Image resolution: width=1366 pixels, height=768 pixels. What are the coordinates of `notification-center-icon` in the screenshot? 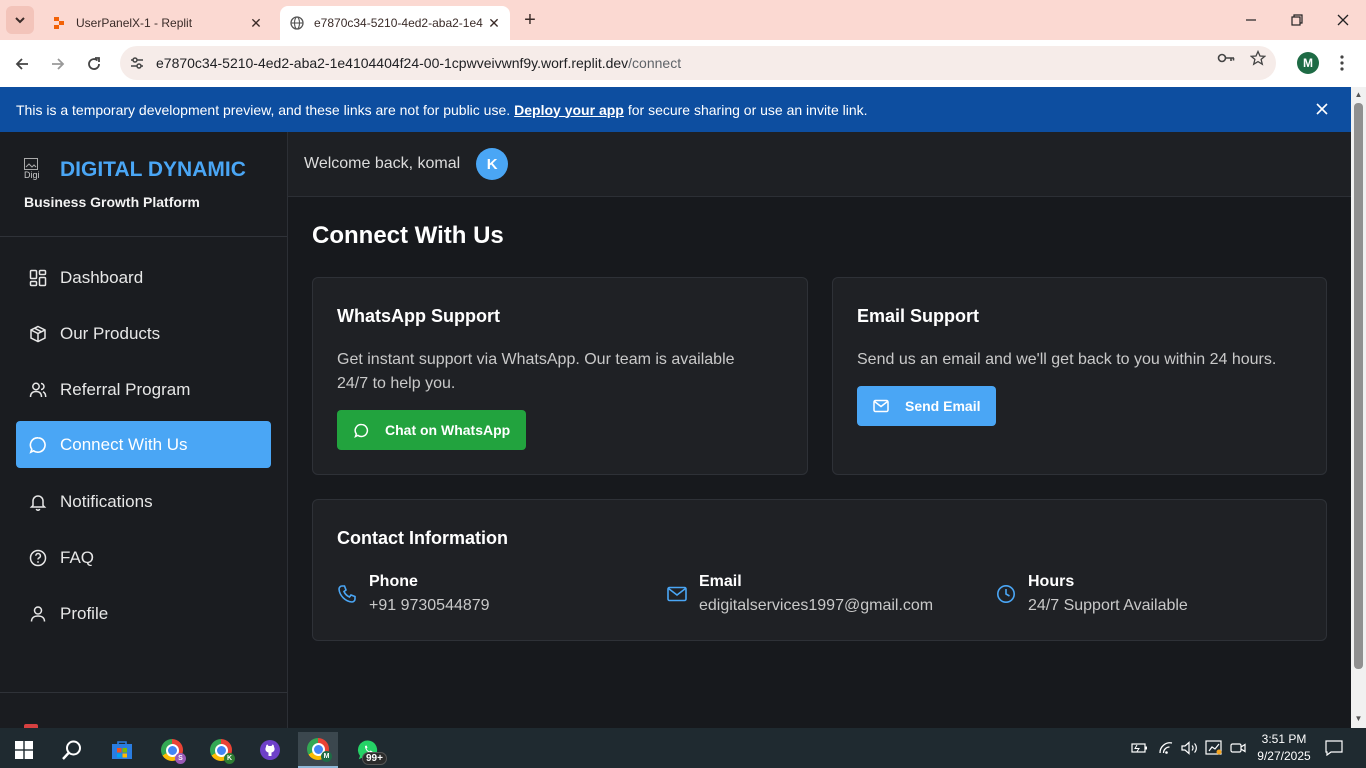 It's located at (1334, 748).